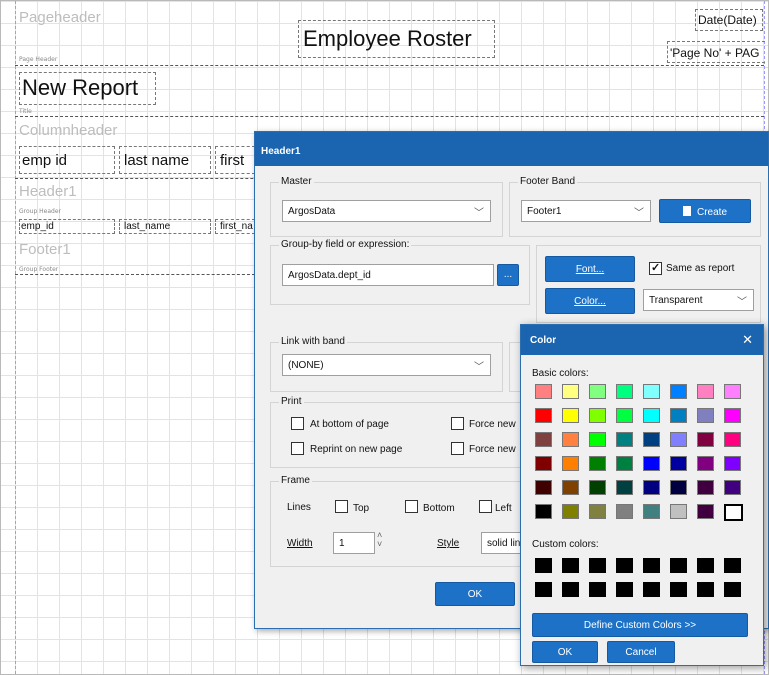 The height and width of the screenshot is (675, 769). What do you see at coordinates (87, 88) in the screenshot?
I see `title-text-control: New Report` at bounding box center [87, 88].